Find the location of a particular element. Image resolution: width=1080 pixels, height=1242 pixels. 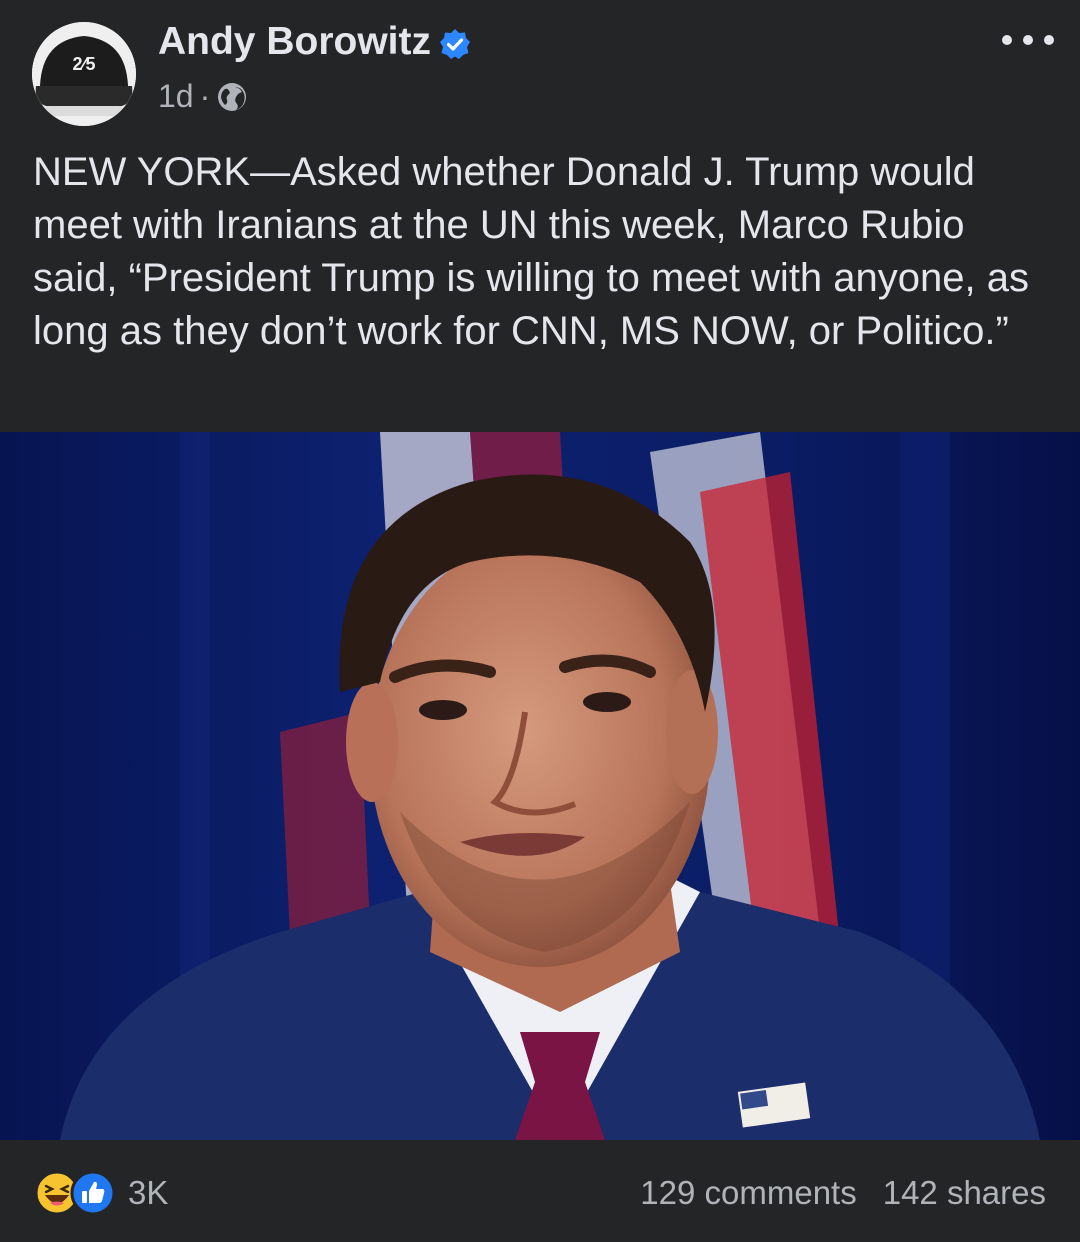

author-name-row: Andy Borowitz is located at coordinates (314, 42).